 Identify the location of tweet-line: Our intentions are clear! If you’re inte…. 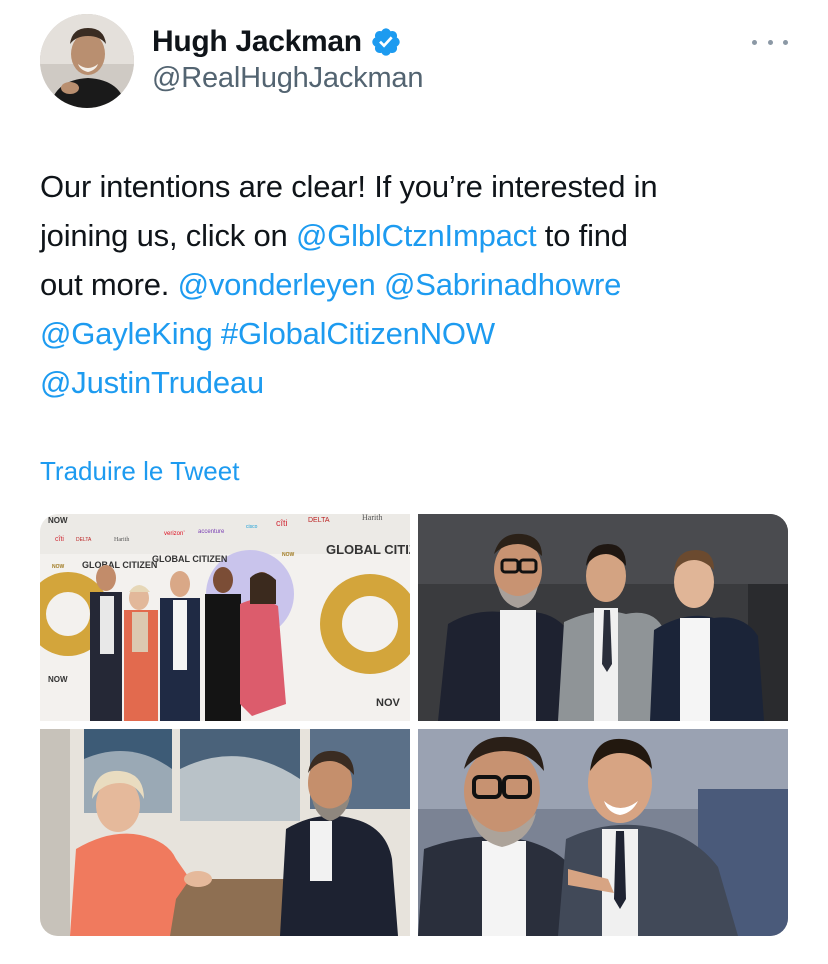
(420, 186).